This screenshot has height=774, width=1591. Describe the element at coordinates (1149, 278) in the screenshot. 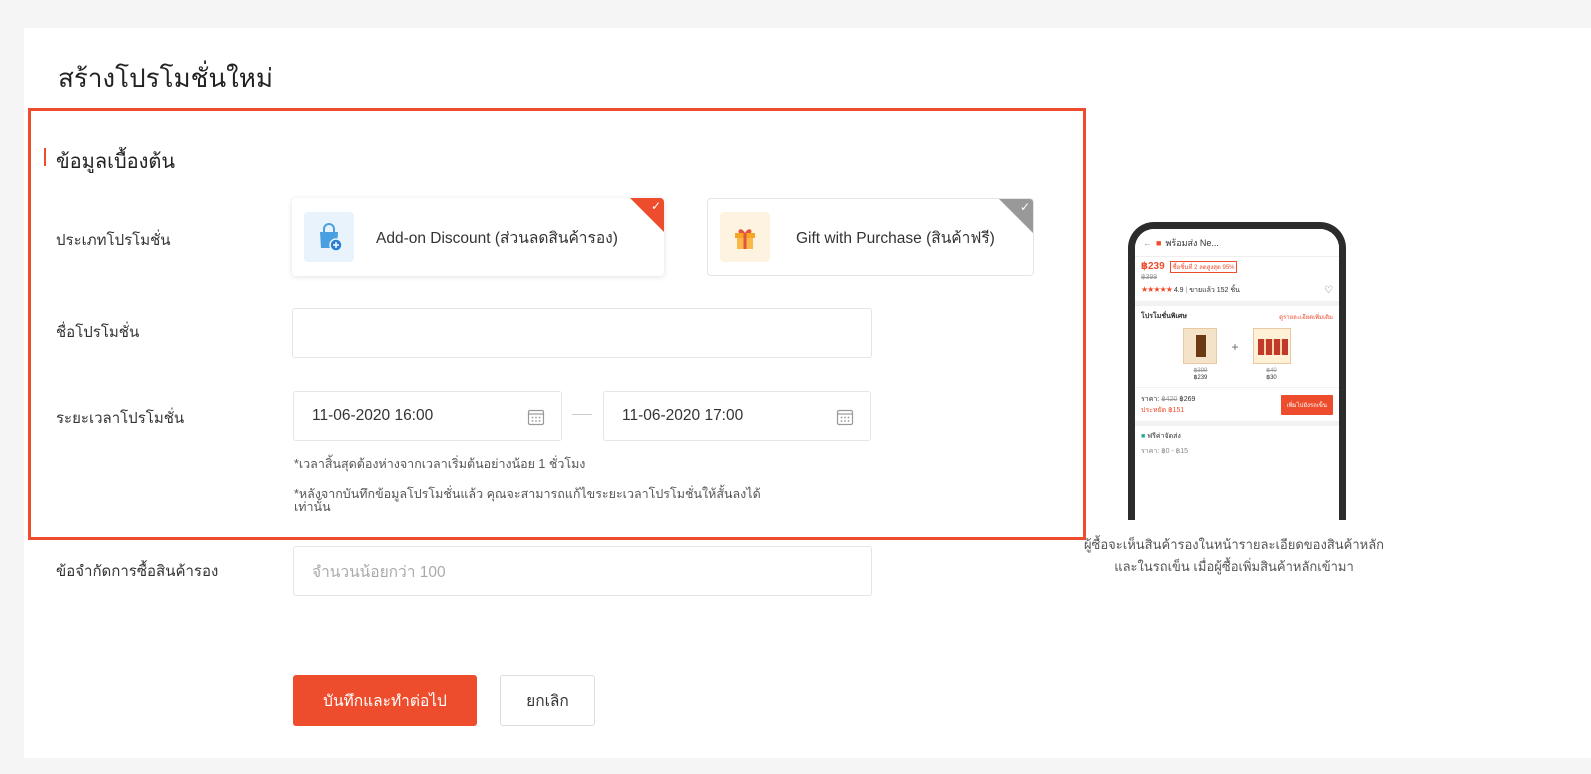

I see `preview-original-price: ฿399` at that location.